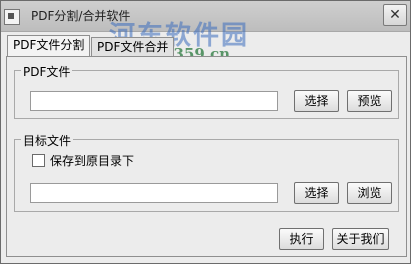  What do you see at coordinates (301, 239) in the screenshot?
I see `execute-button: 执行` at bounding box center [301, 239].